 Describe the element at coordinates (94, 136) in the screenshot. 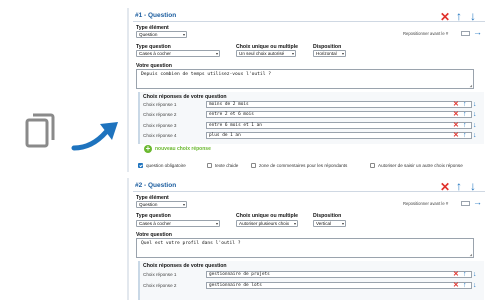

I see `curved-arrow-icon` at that location.